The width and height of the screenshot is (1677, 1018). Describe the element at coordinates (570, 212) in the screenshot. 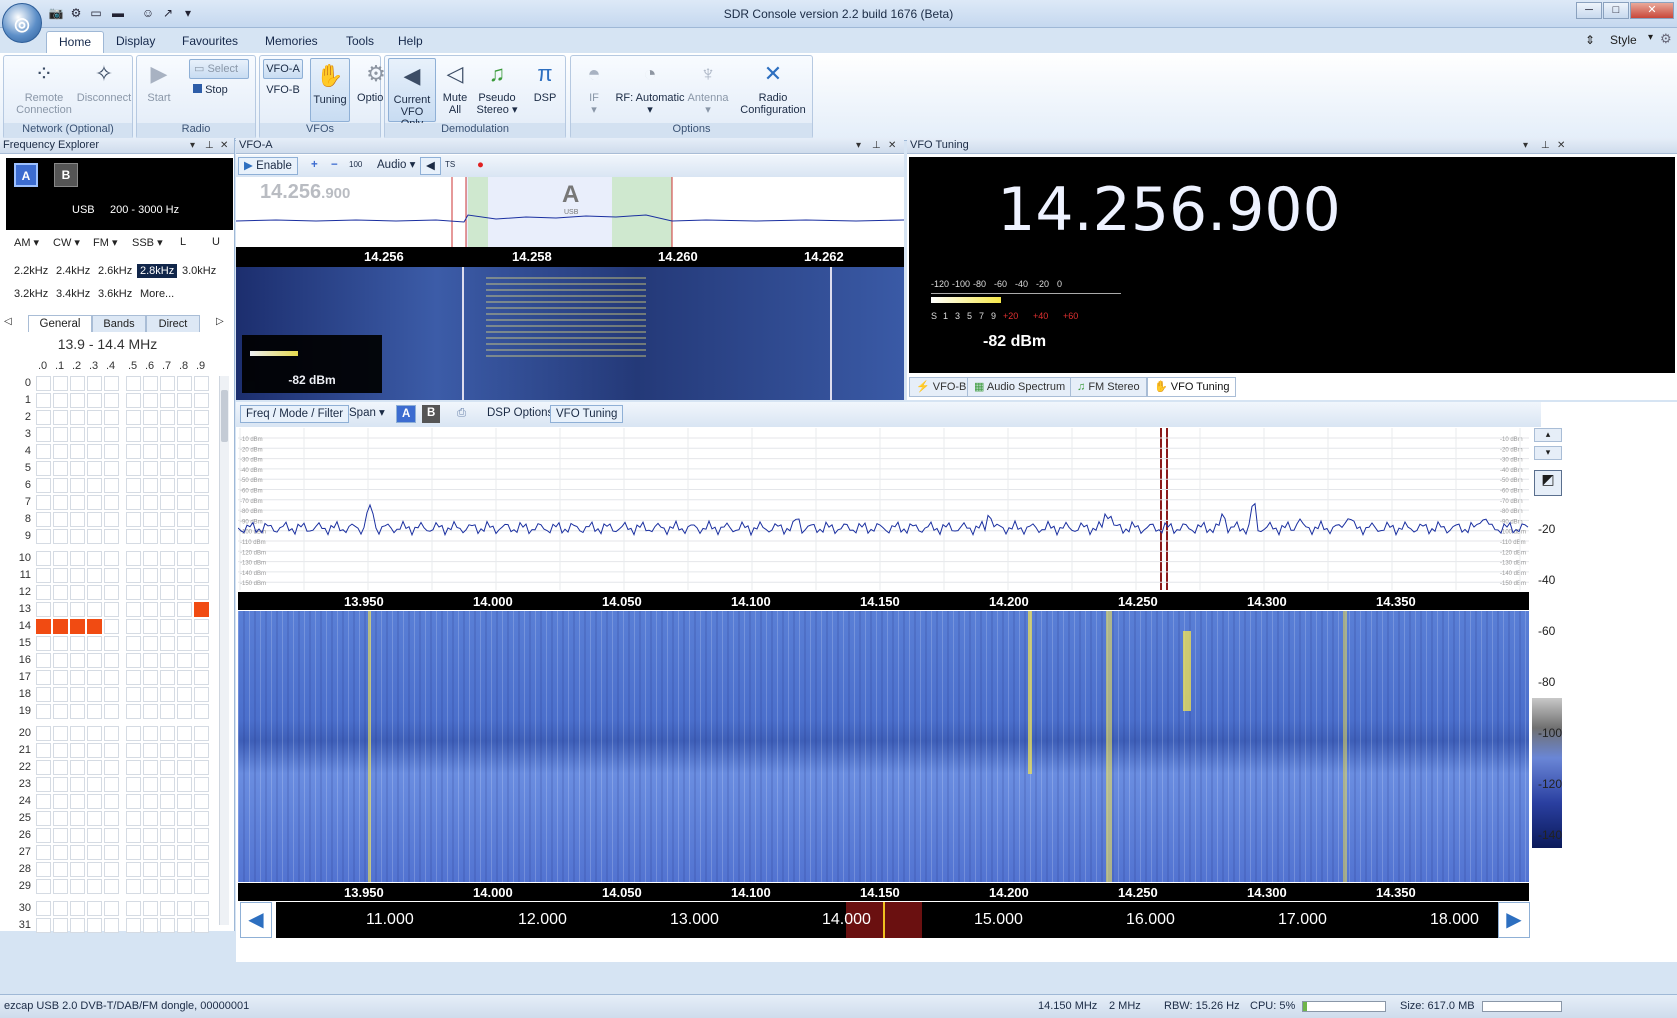

I see `vfo-a-spectrum: 14.256.900 A USB` at that location.